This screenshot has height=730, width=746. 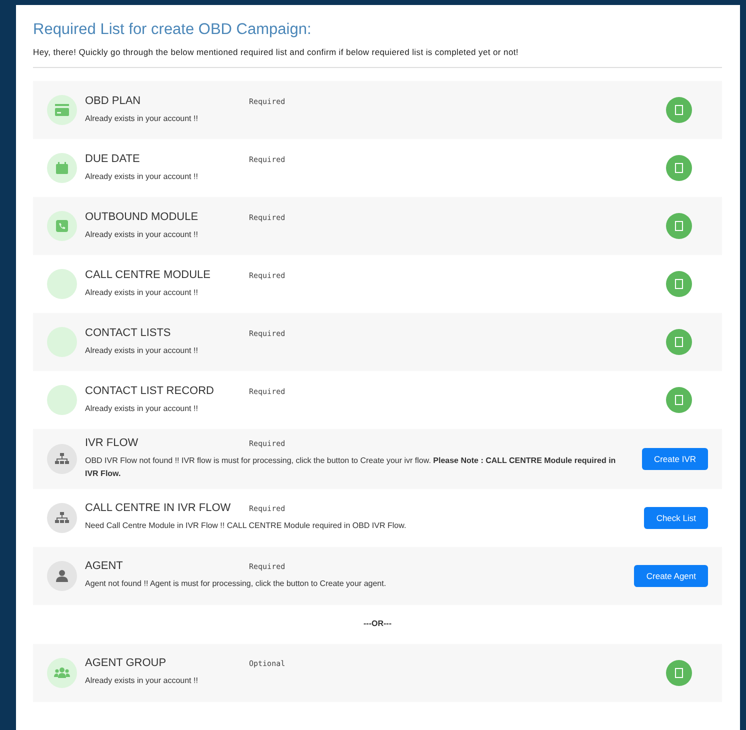 I want to click on item-title: CONTACT LIST RECORD, so click(x=150, y=390).